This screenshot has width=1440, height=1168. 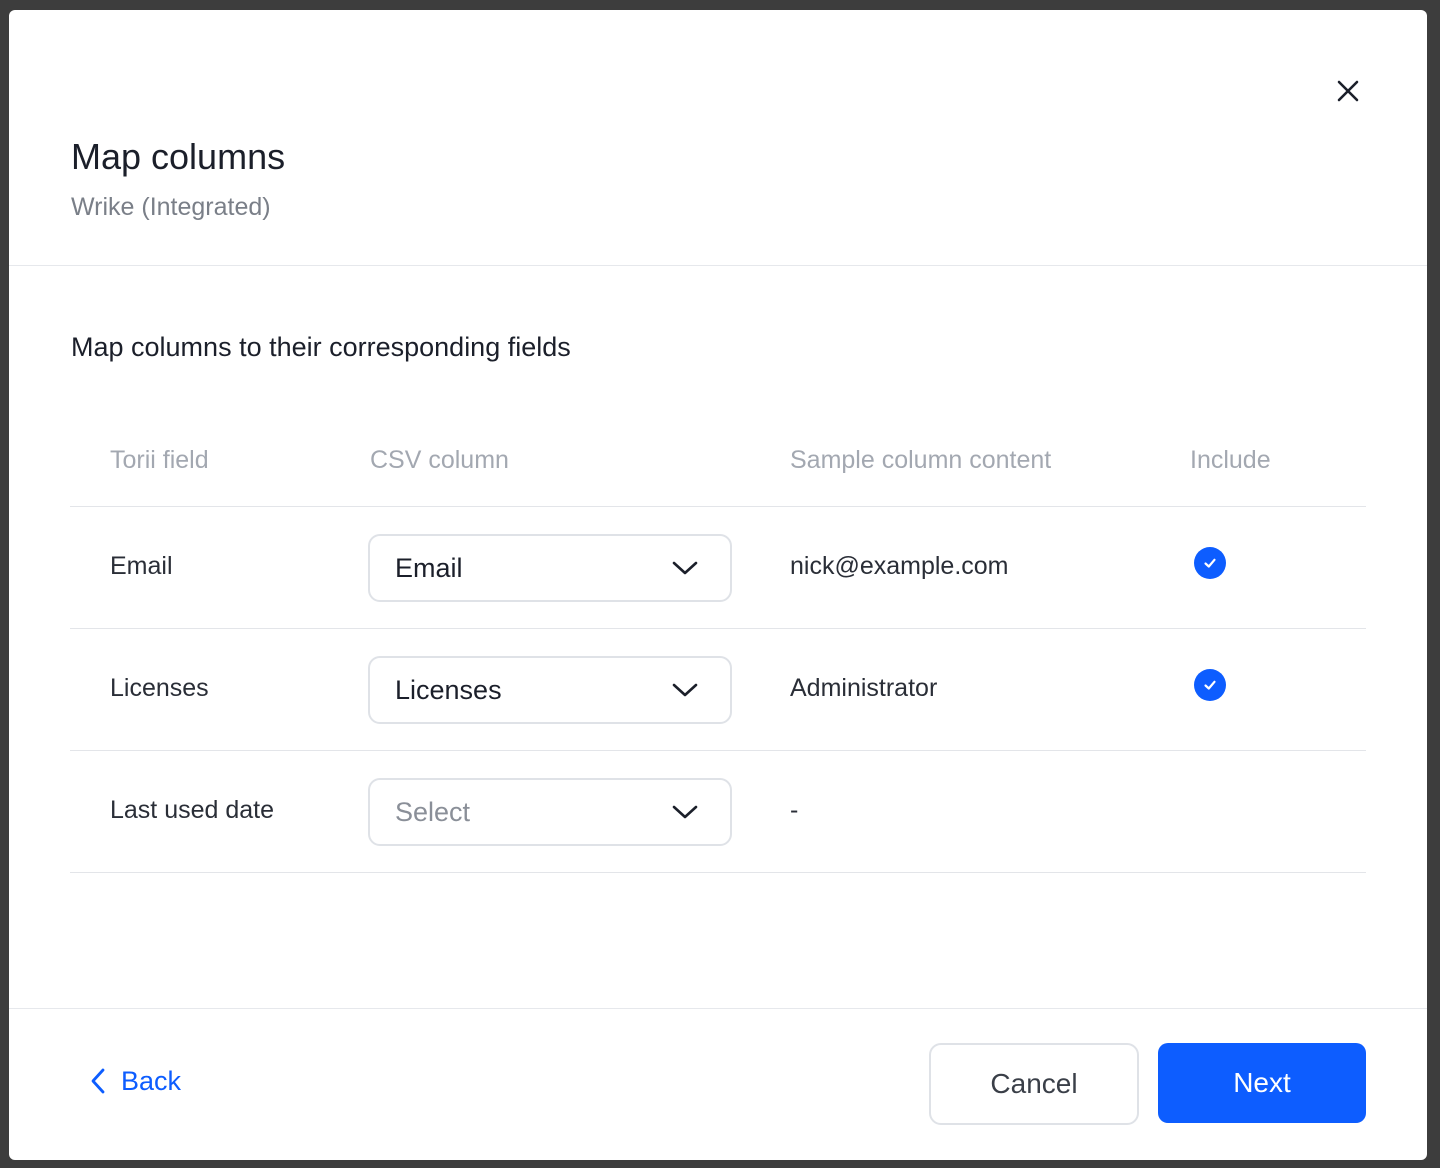 What do you see at coordinates (550, 812) in the screenshot?
I see `csv-column-select: Select` at bounding box center [550, 812].